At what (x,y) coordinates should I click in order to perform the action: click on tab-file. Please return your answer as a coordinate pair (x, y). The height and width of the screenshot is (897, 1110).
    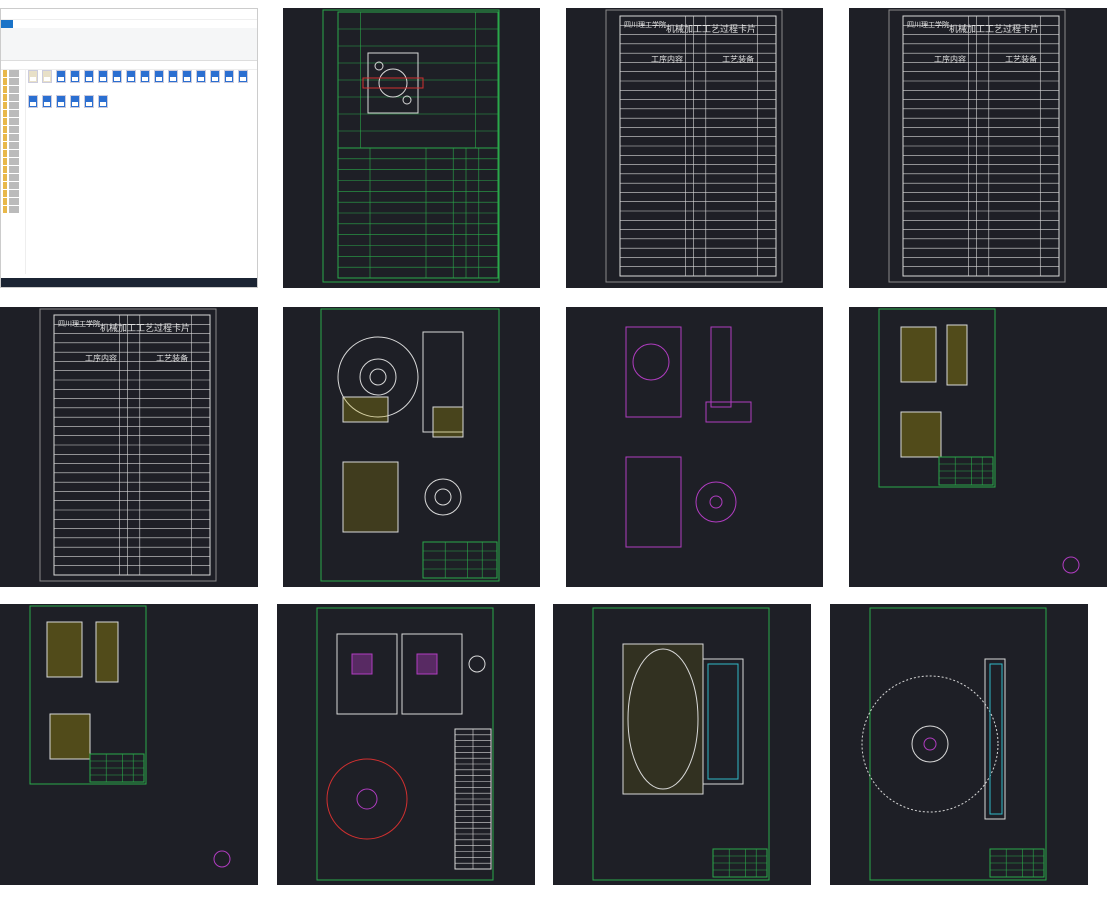
    Looking at the image, I should click on (7, 24).